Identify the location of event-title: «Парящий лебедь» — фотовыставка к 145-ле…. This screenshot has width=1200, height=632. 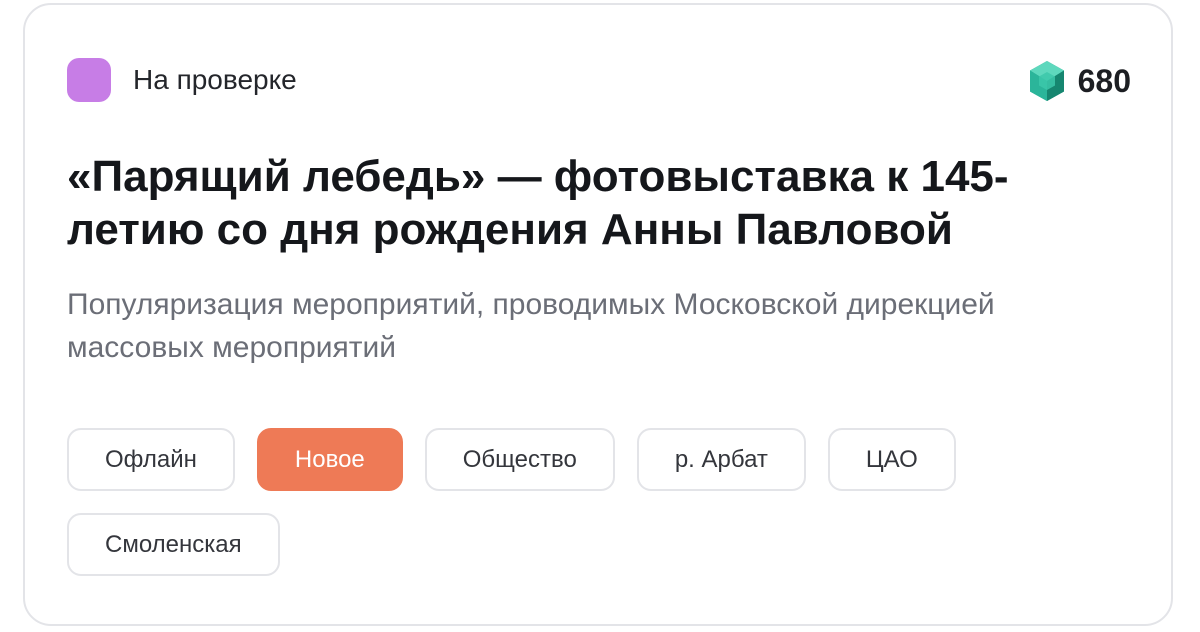
(538, 203).